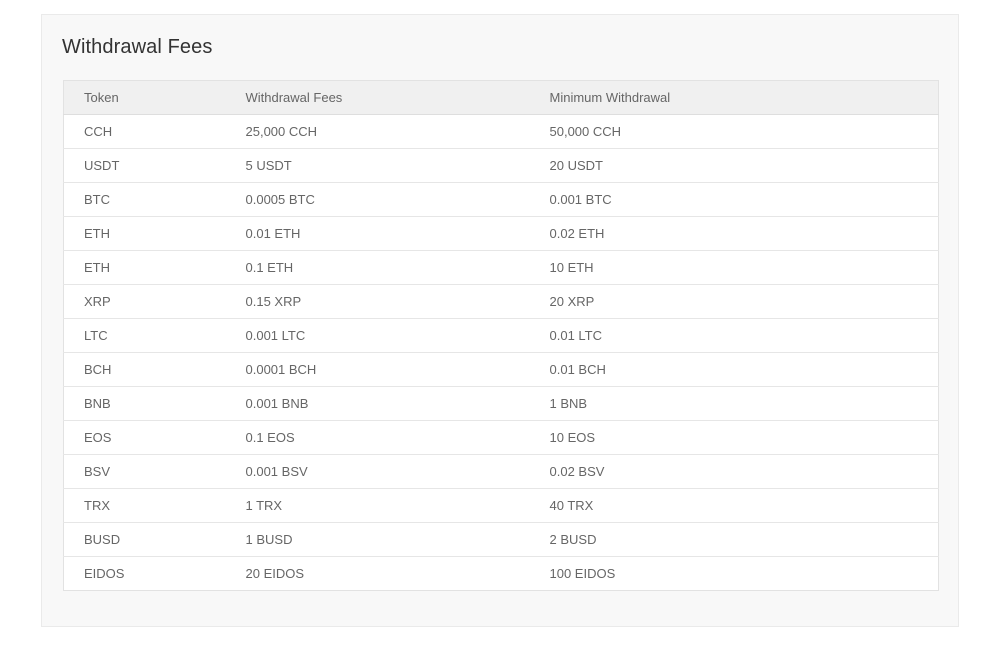 The image size is (1005, 657). I want to click on withdrawal-fee-cell: 0.0001 BCH, so click(377, 369).